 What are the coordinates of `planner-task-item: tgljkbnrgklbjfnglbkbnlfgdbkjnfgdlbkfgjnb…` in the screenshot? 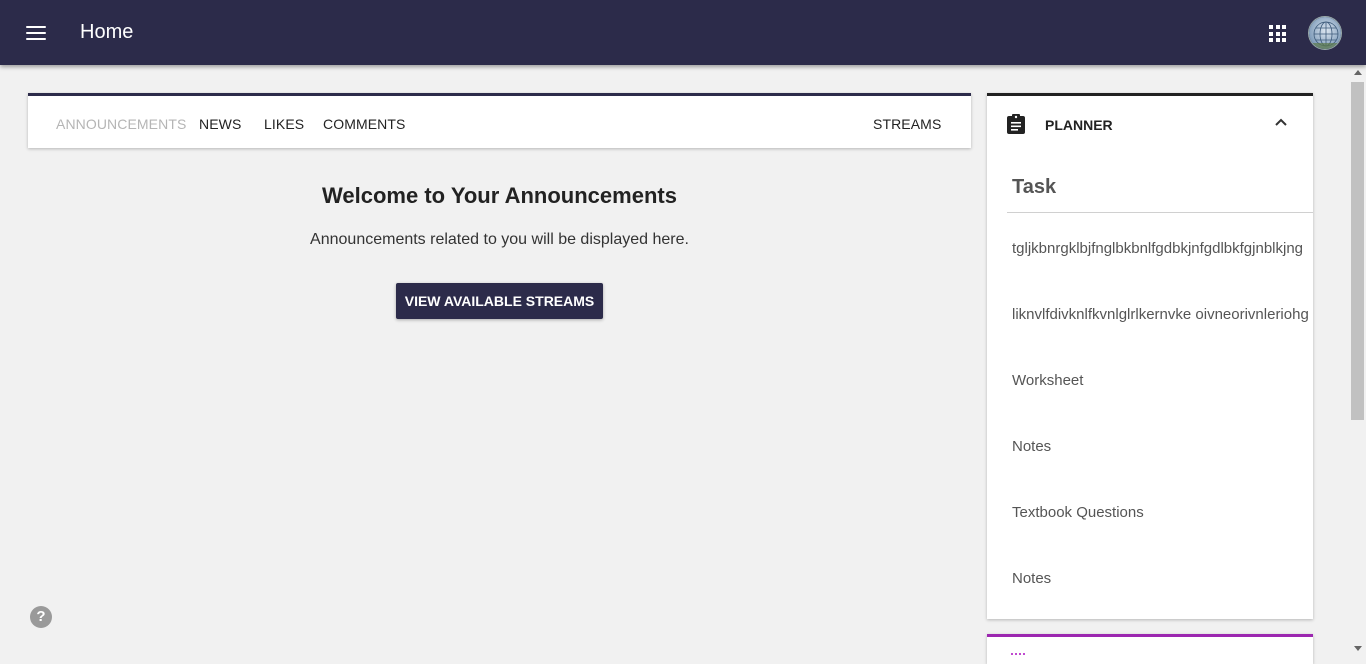 It's located at (1157, 248).